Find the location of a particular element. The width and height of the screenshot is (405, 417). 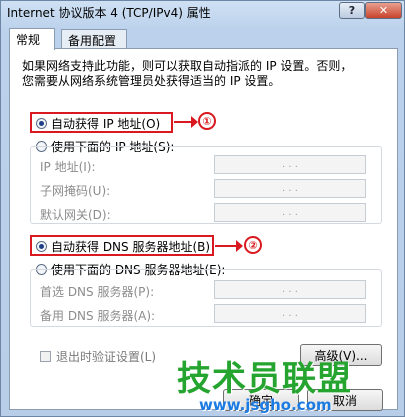

site-watermark: 技术员联盟 www.jsgho.com is located at coordinates (290, 383).